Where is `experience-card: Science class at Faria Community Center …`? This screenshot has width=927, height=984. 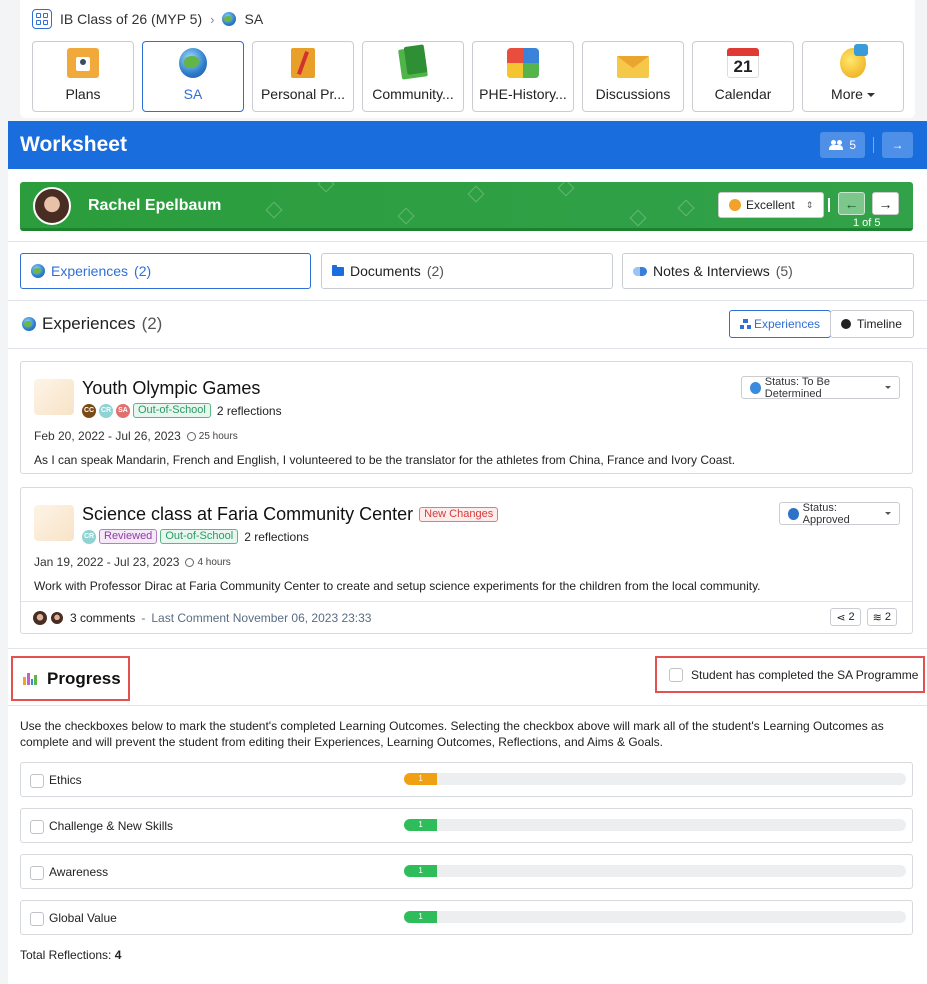
experience-card: Science class at Faria Community Center … is located at coordinates (466, 560).